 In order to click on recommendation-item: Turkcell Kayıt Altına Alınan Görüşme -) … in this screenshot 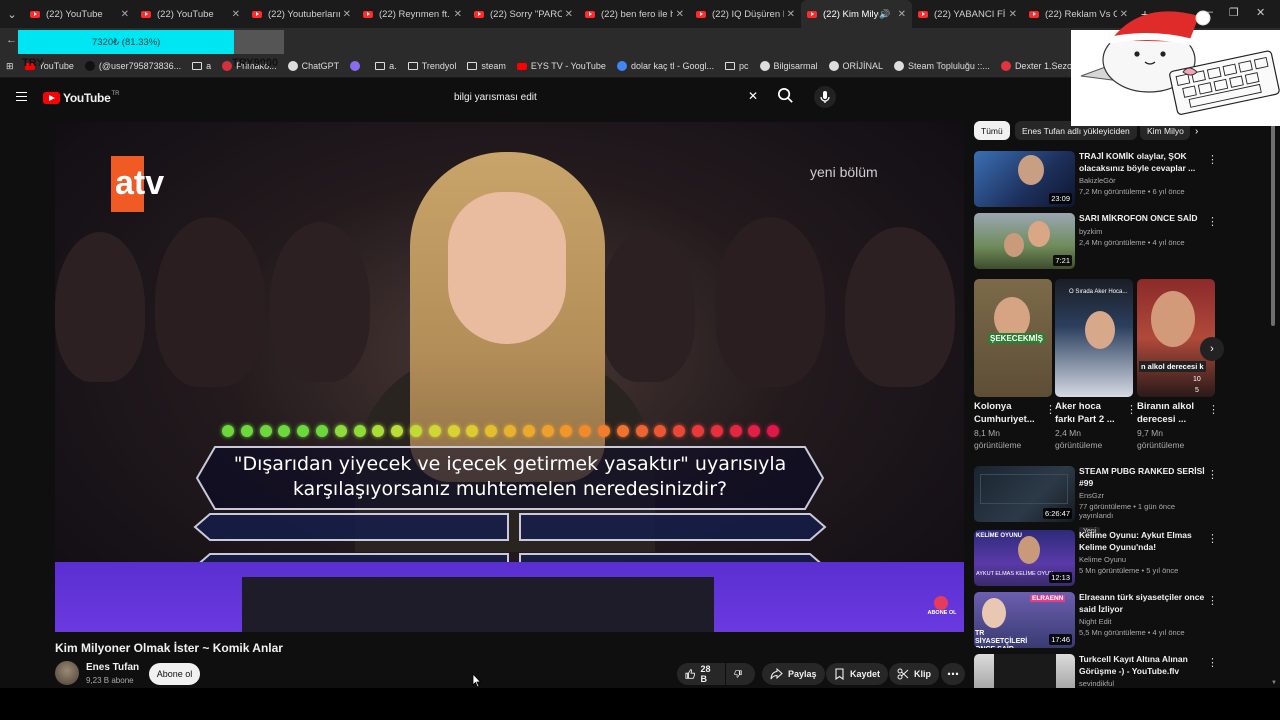, I will do `click(1094, 671)`.